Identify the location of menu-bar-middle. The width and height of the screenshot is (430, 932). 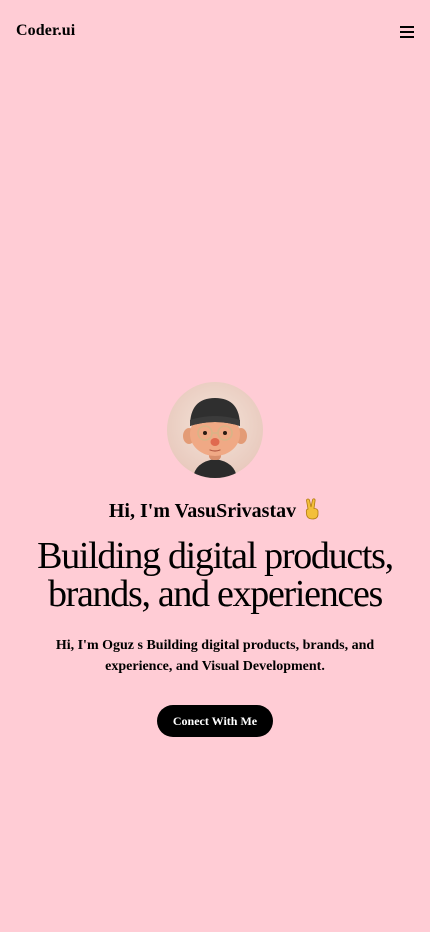
(407, 32).